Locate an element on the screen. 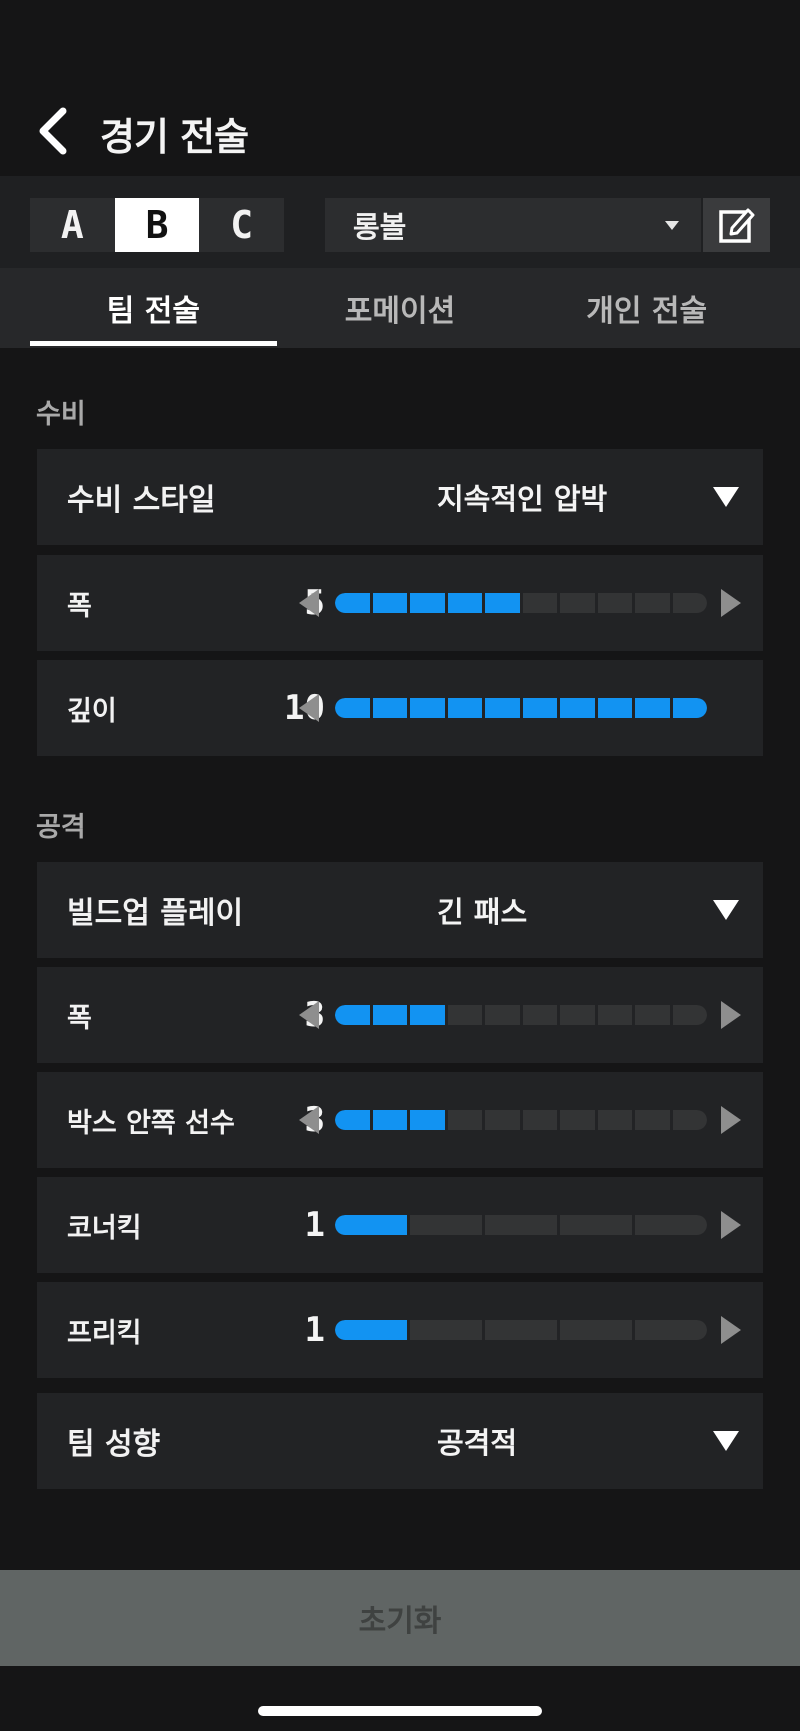  preset-slot-switcher: A B C is located at coordinates (157, 225).